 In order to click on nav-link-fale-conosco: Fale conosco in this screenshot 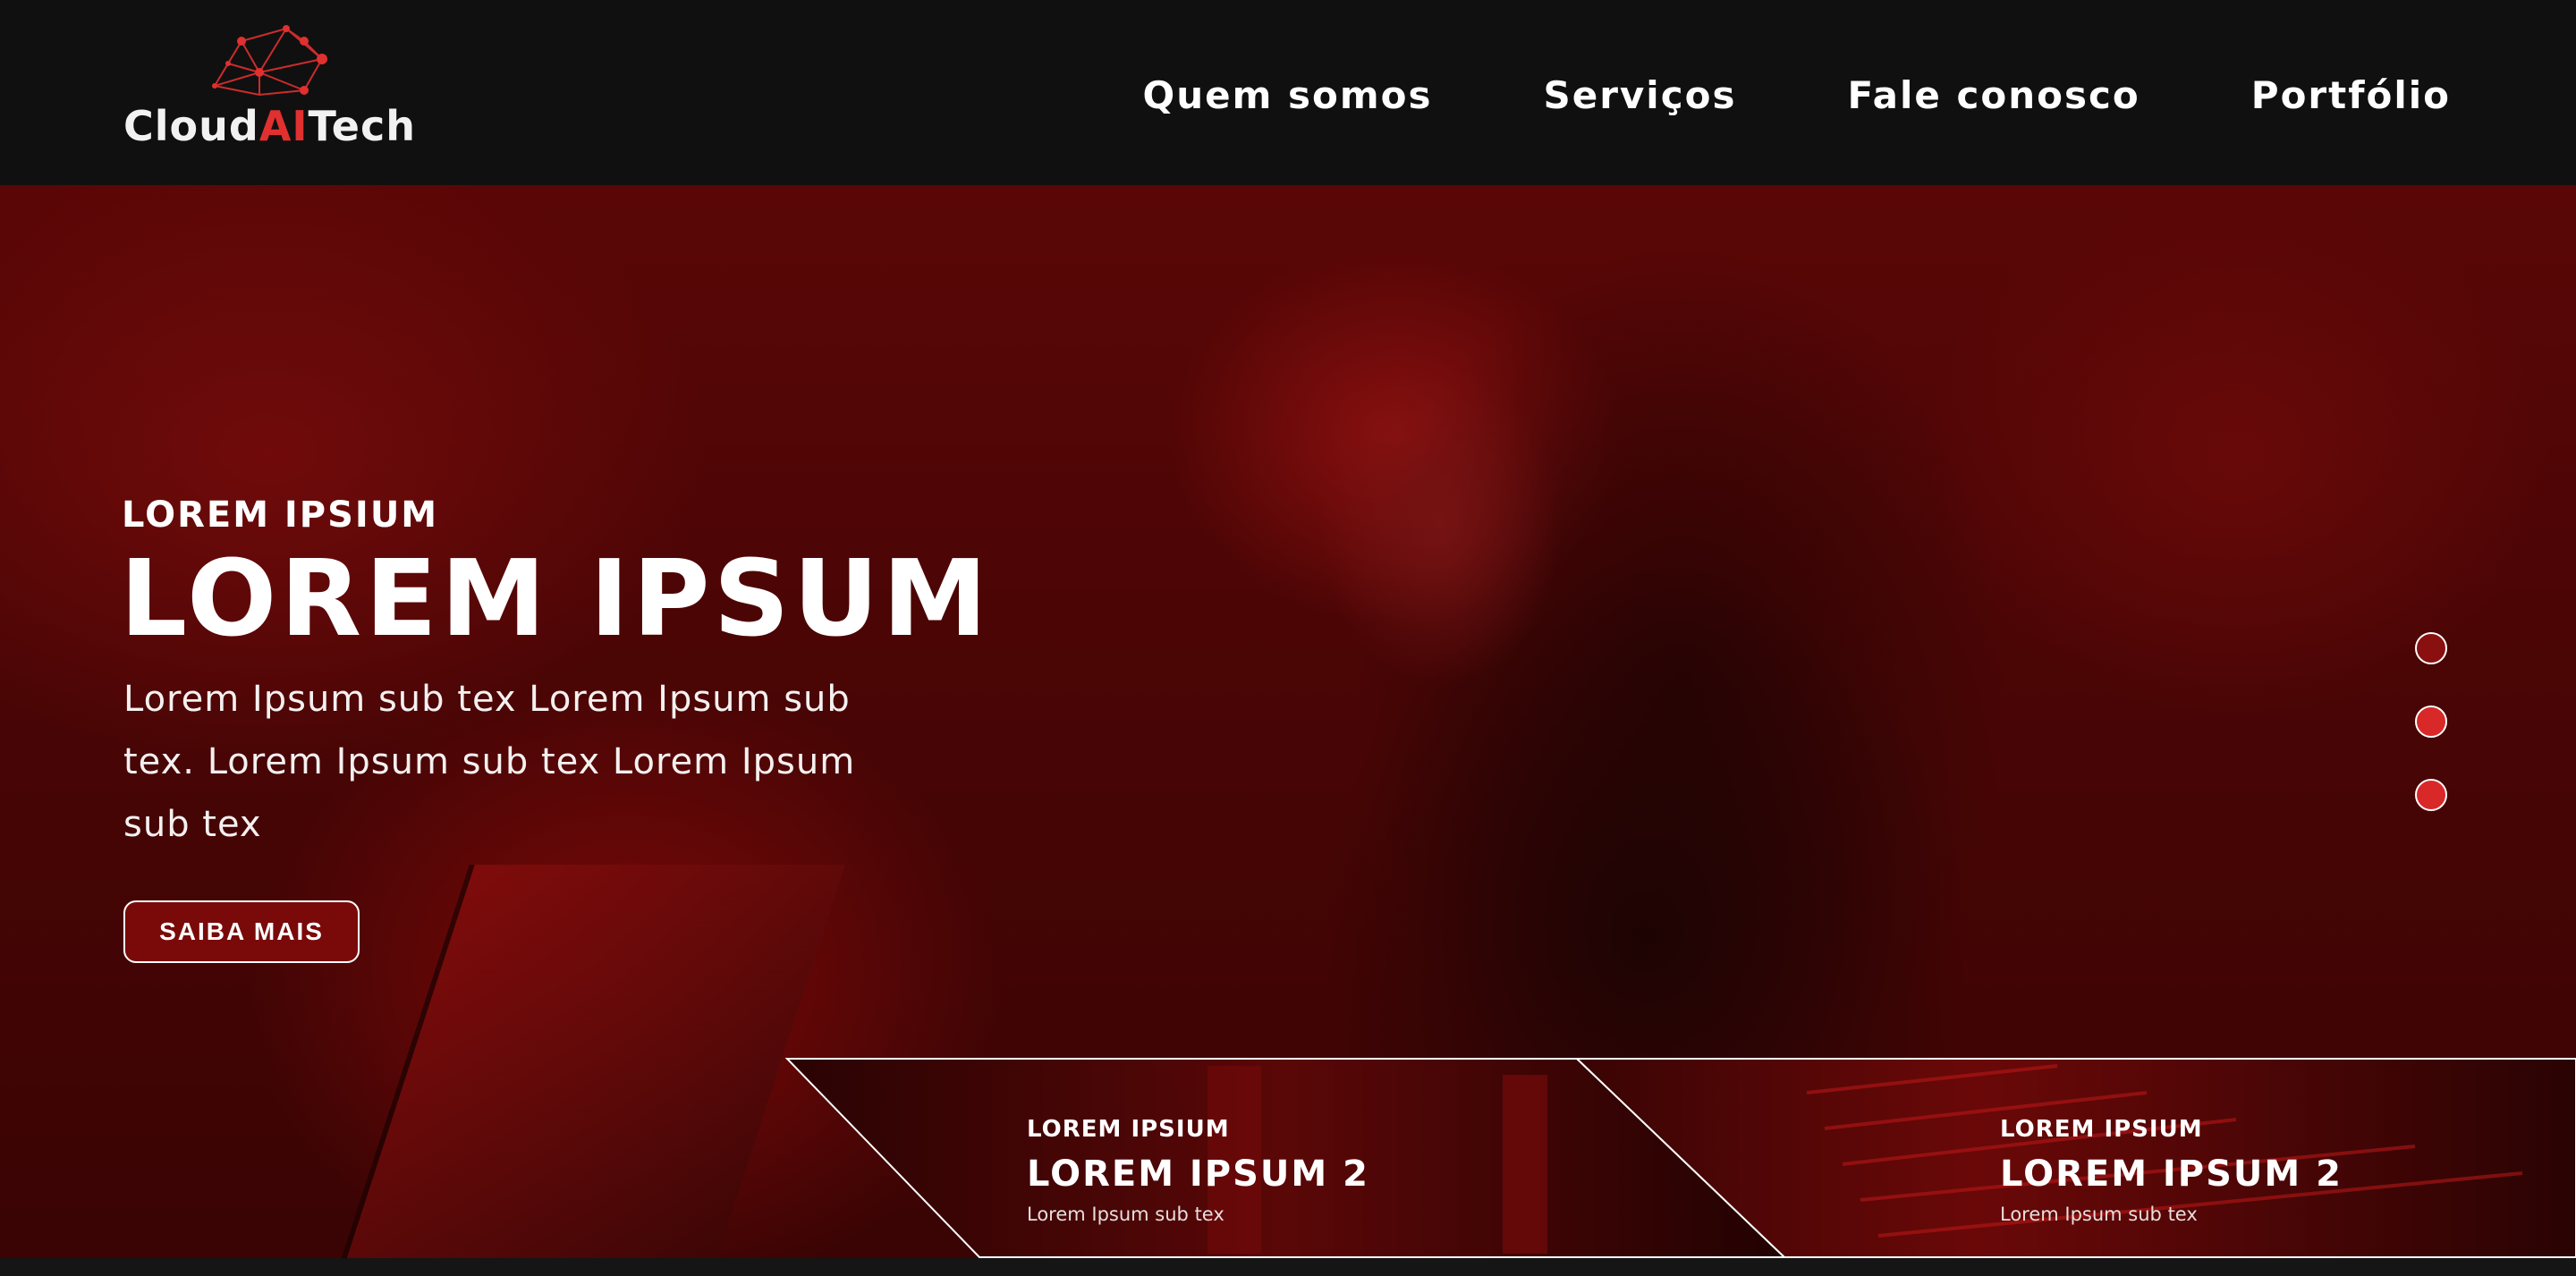, I will do `click(1993, 95)`.